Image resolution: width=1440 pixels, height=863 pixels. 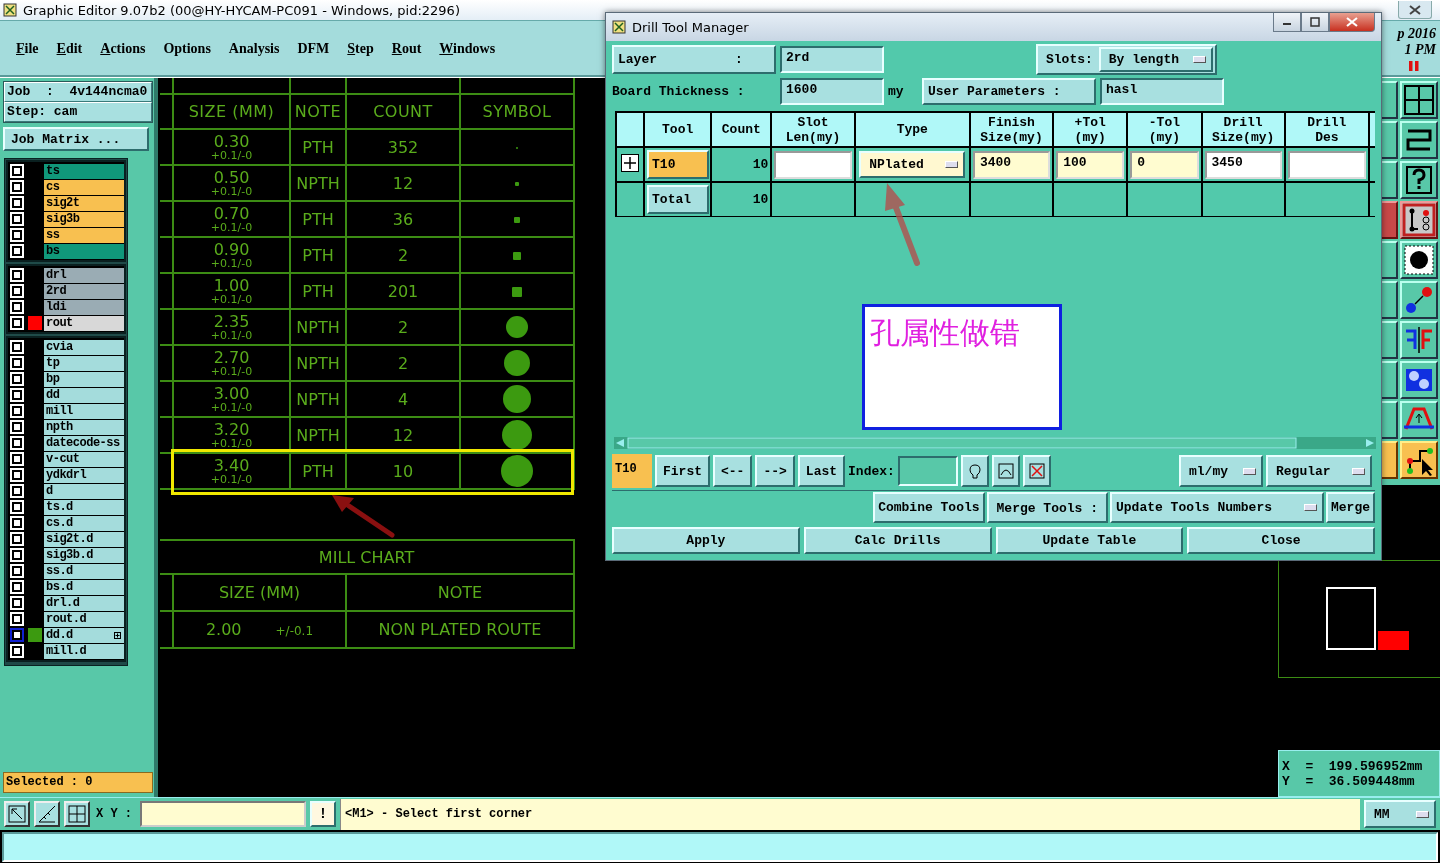 What do you see at coordinates (1400, 814) in the screenshot?
I see `units-dropdown: MM` at bounding box center [1400, 814].